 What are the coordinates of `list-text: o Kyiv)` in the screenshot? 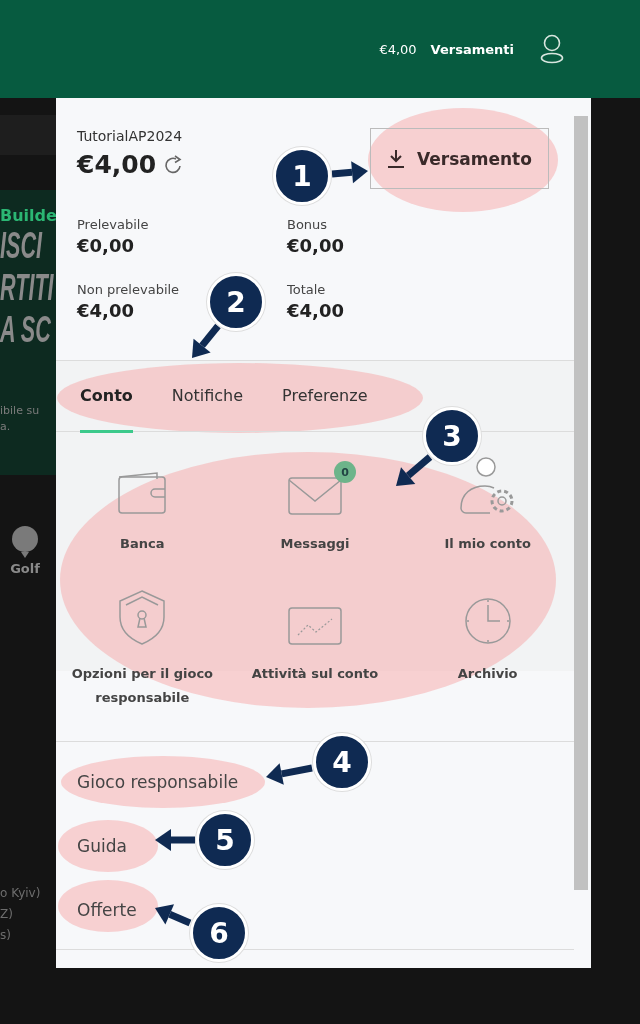 It's located at (21, 893).